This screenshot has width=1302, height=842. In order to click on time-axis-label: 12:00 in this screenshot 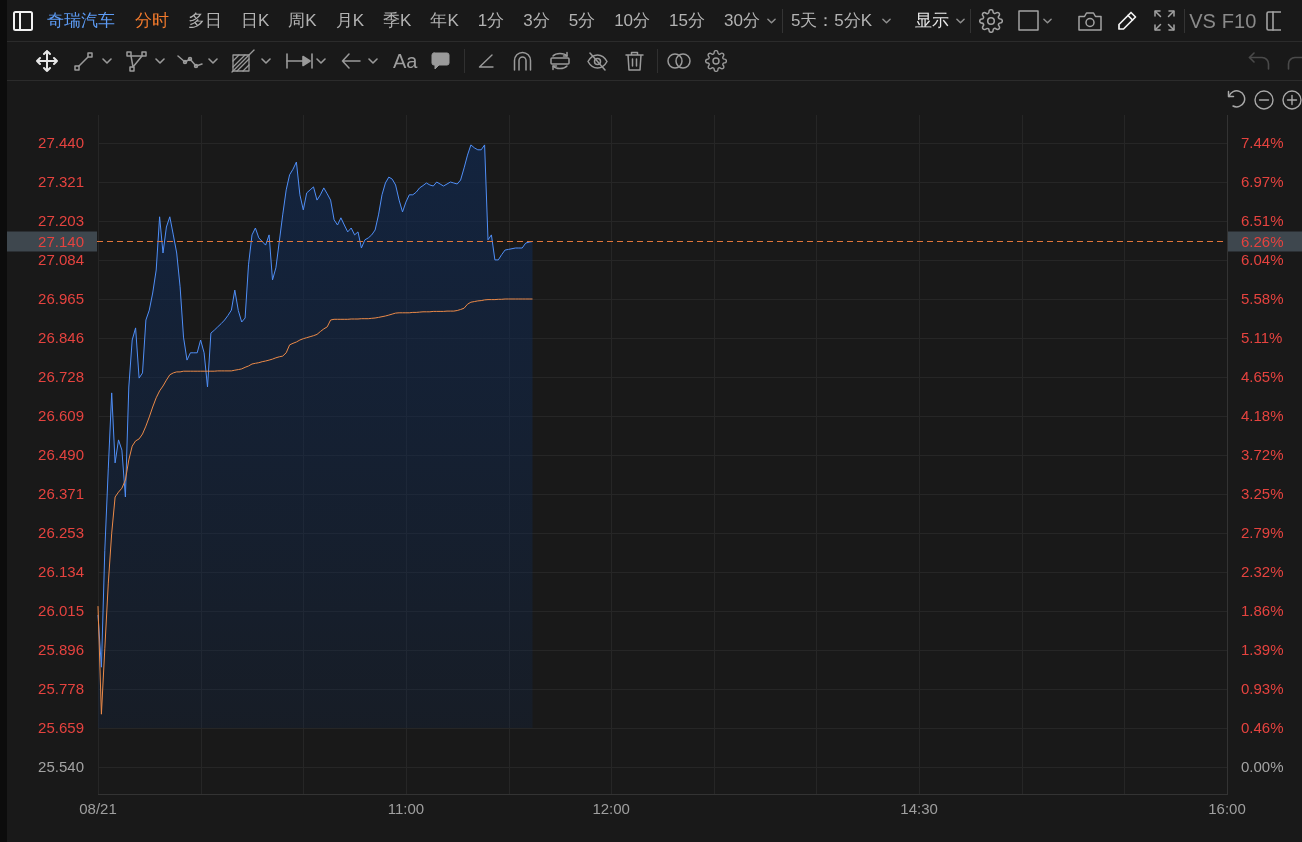, I will do `click(611, 808)`.